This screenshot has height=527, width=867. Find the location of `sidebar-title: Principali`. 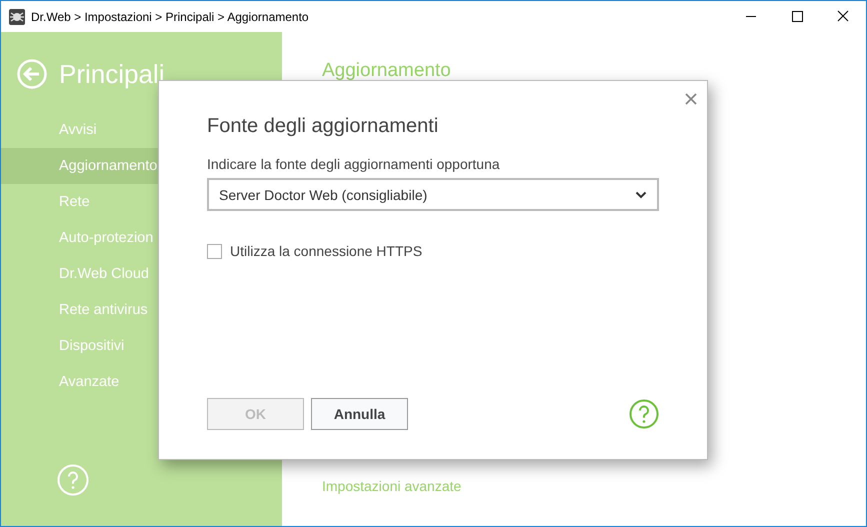

sidebar-title: Principali is located at coordinates (111, 74).